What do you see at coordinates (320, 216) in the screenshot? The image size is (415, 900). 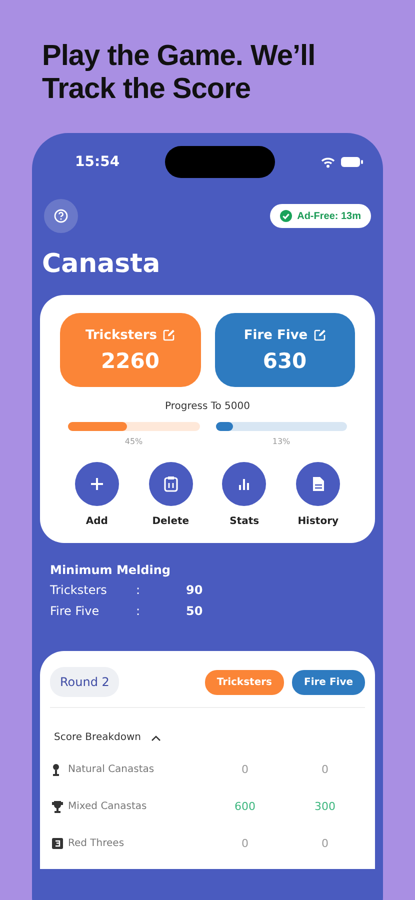 I see `ad-free-badge: Ad-Free: 13m` at bounding box center [320, 216].